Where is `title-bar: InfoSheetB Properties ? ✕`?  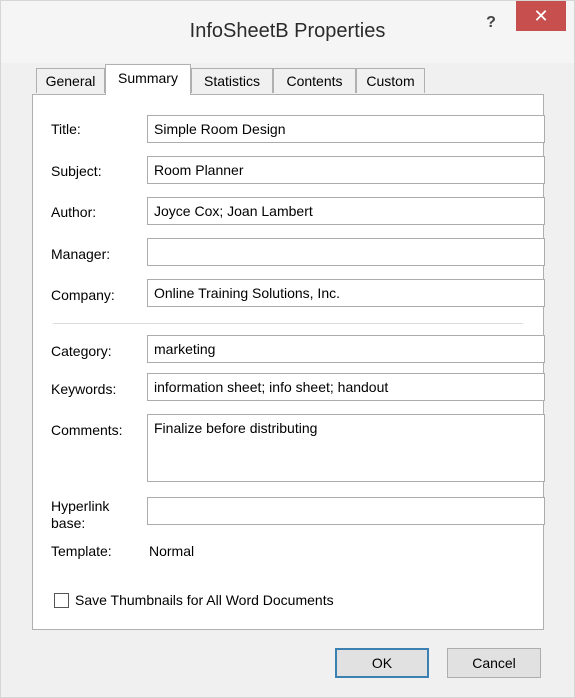 title-bar: InfoSheetB Properties ? ✕ is located at coordinates (287, 32).